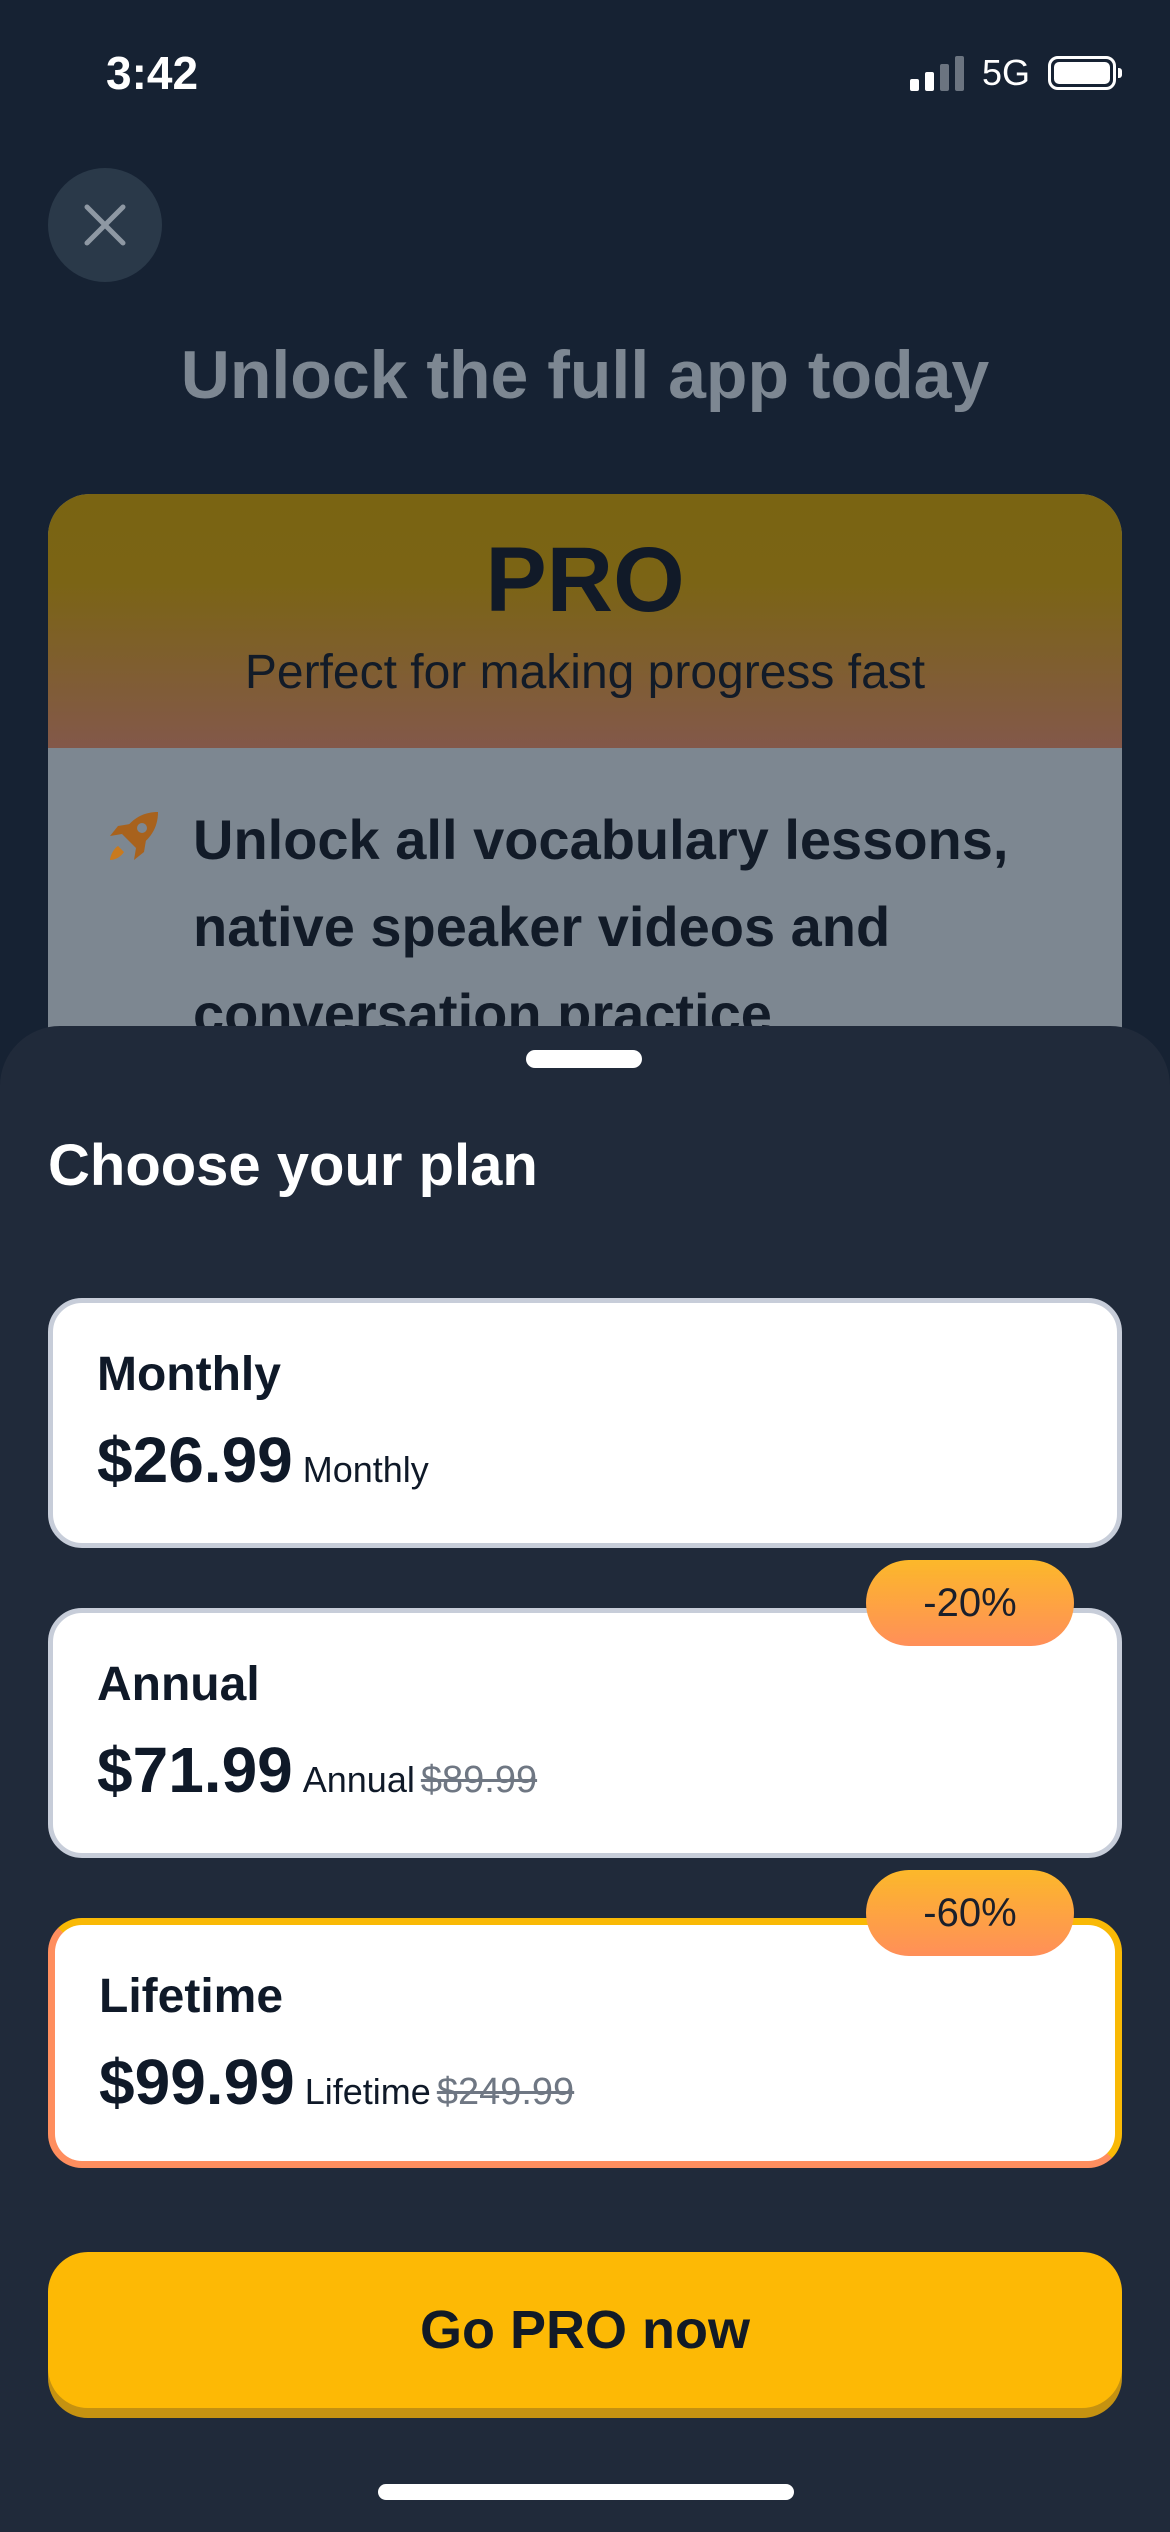 This screenshot has width=1170, height=2532. Describe the element at coordinates (585, 1423) in the screenshot. I see `plan-option-monthly: Monthly $26.99 Monthly` at that location.